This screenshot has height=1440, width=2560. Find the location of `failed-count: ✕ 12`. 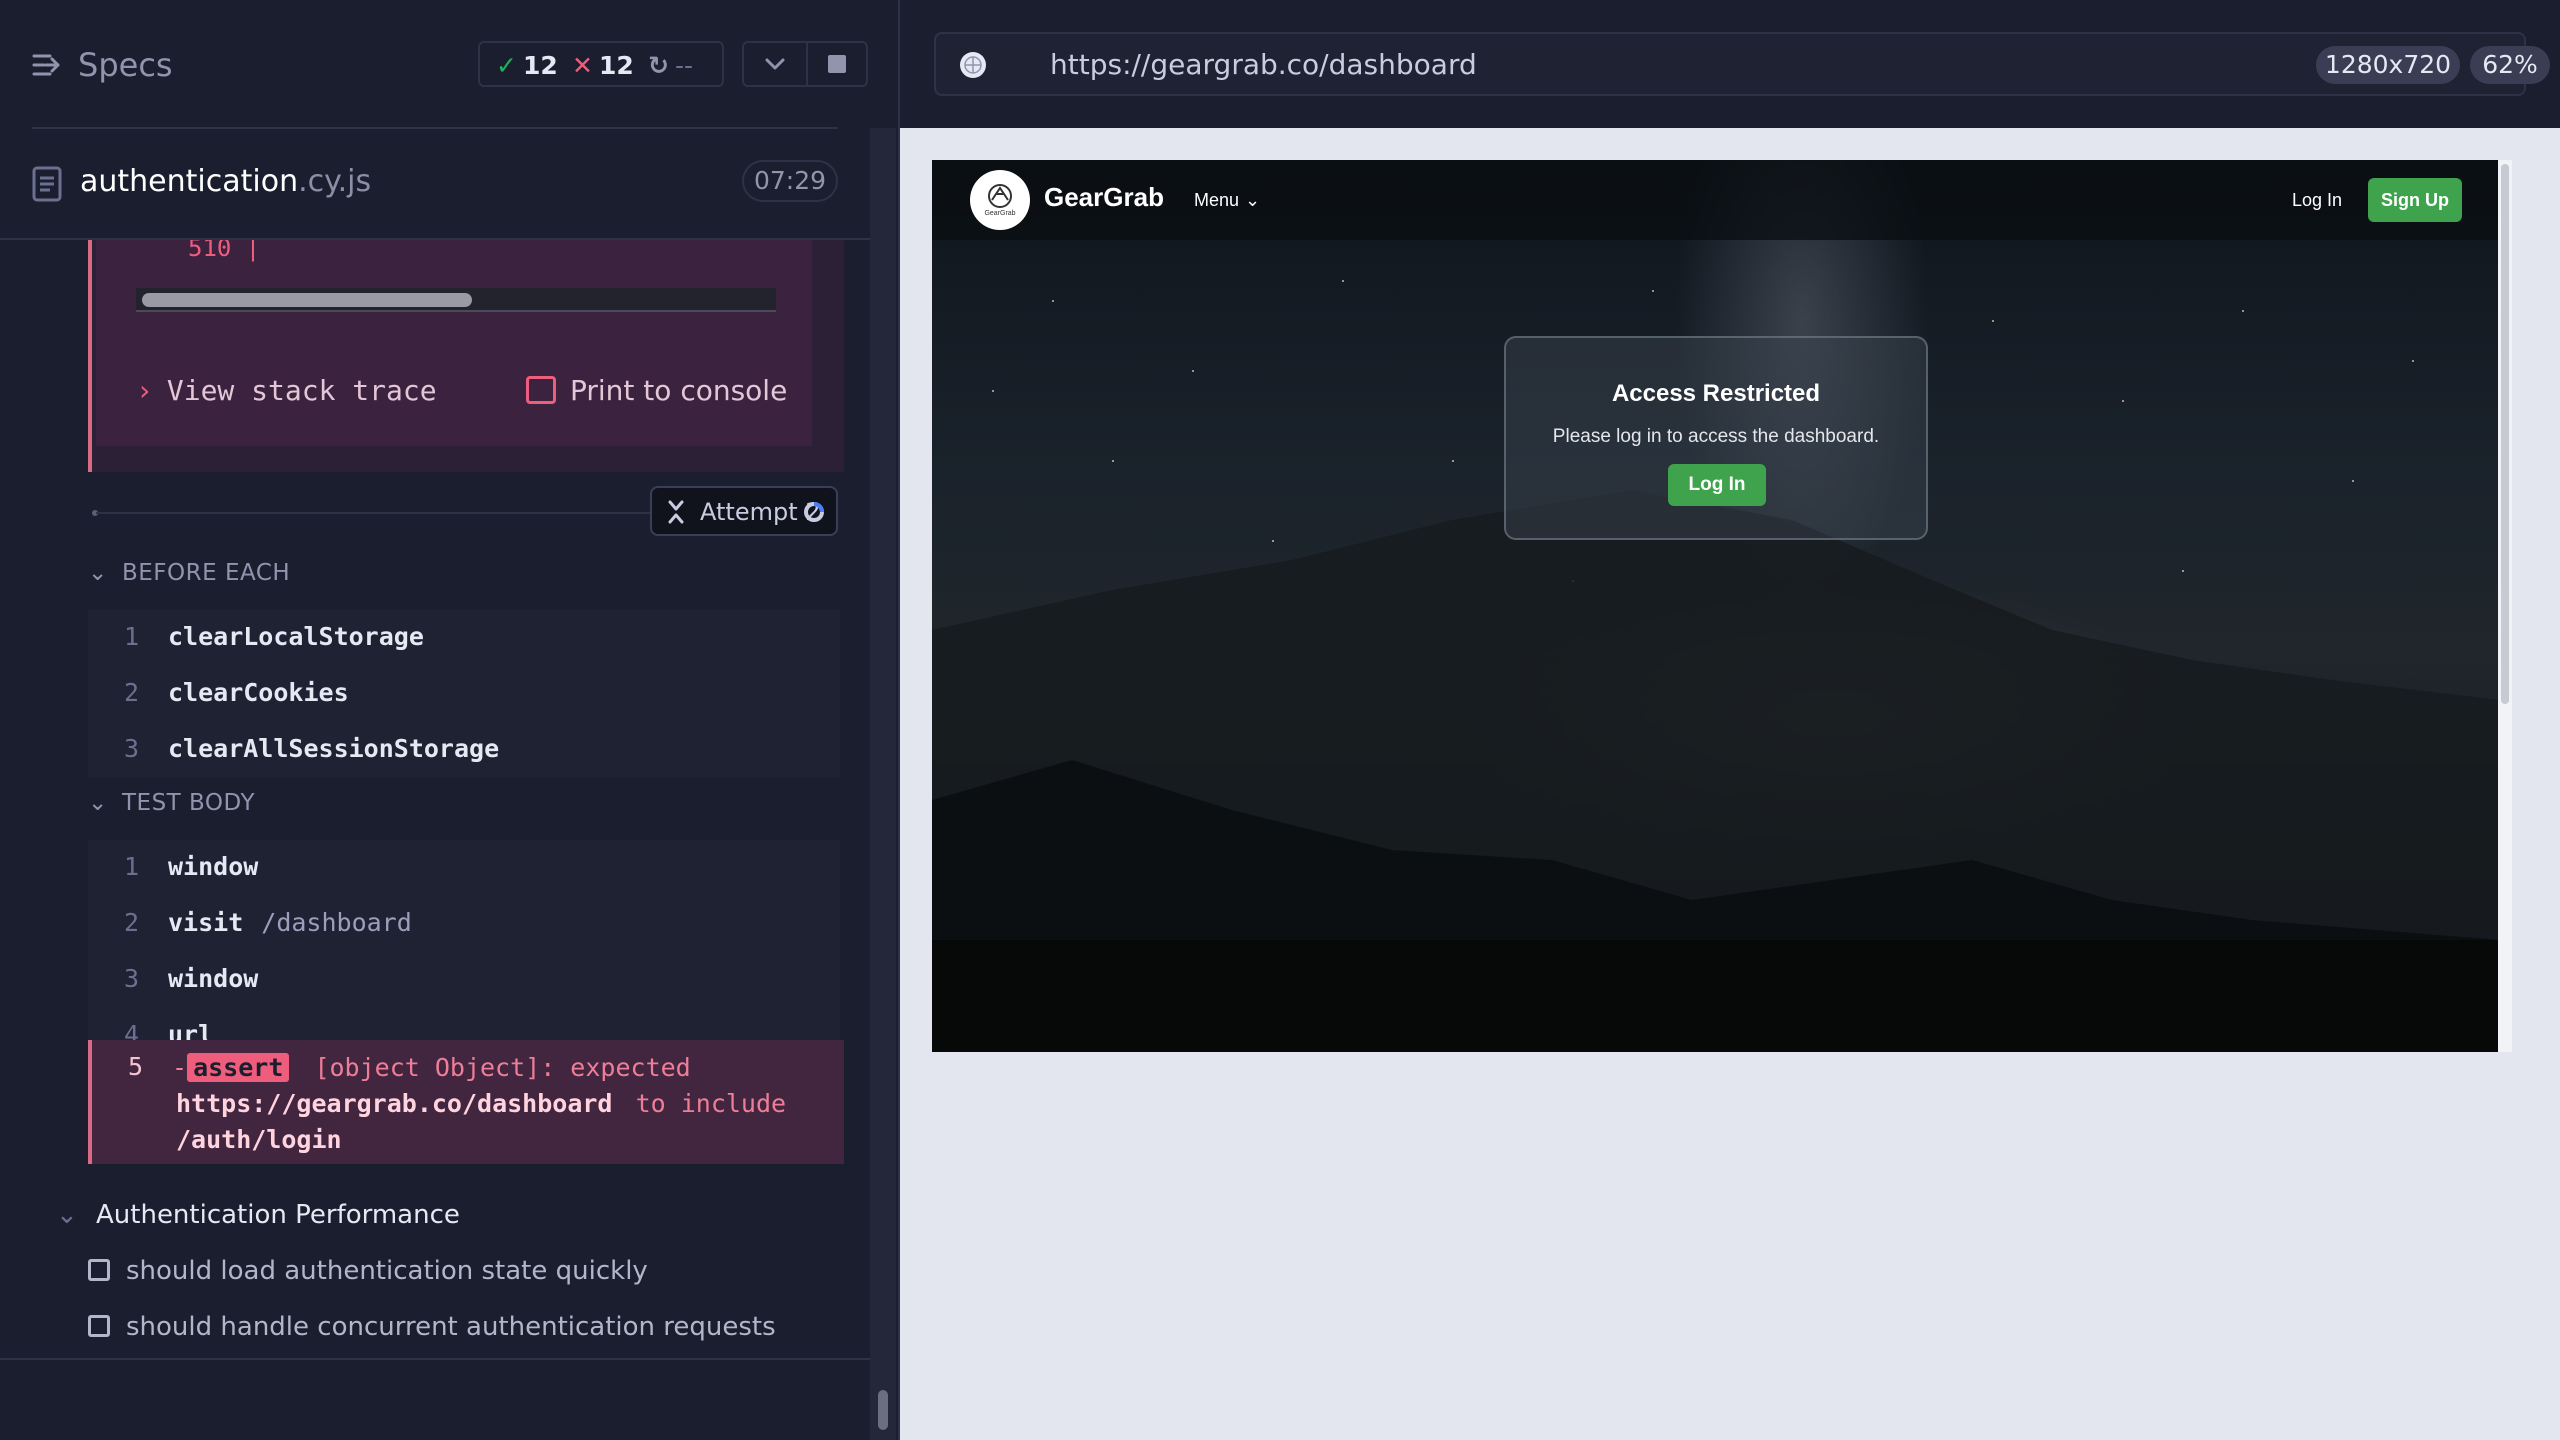

failed-count: ✕ 12 is located at coordinates (603, 65).